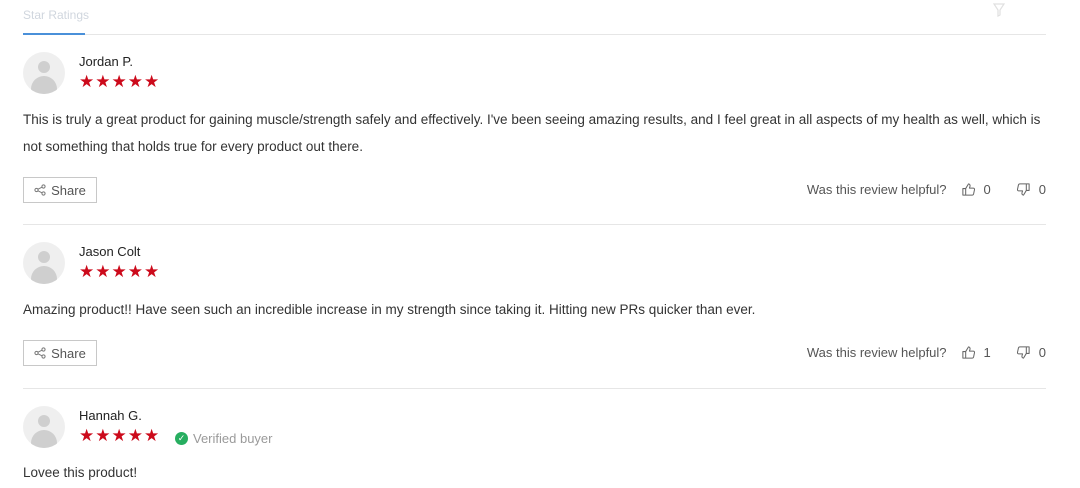 The height and width of the screenshot is (488, 1080). I want to click on verified-buyer-badge: ✓ Verified buyer, so click(224, 438).